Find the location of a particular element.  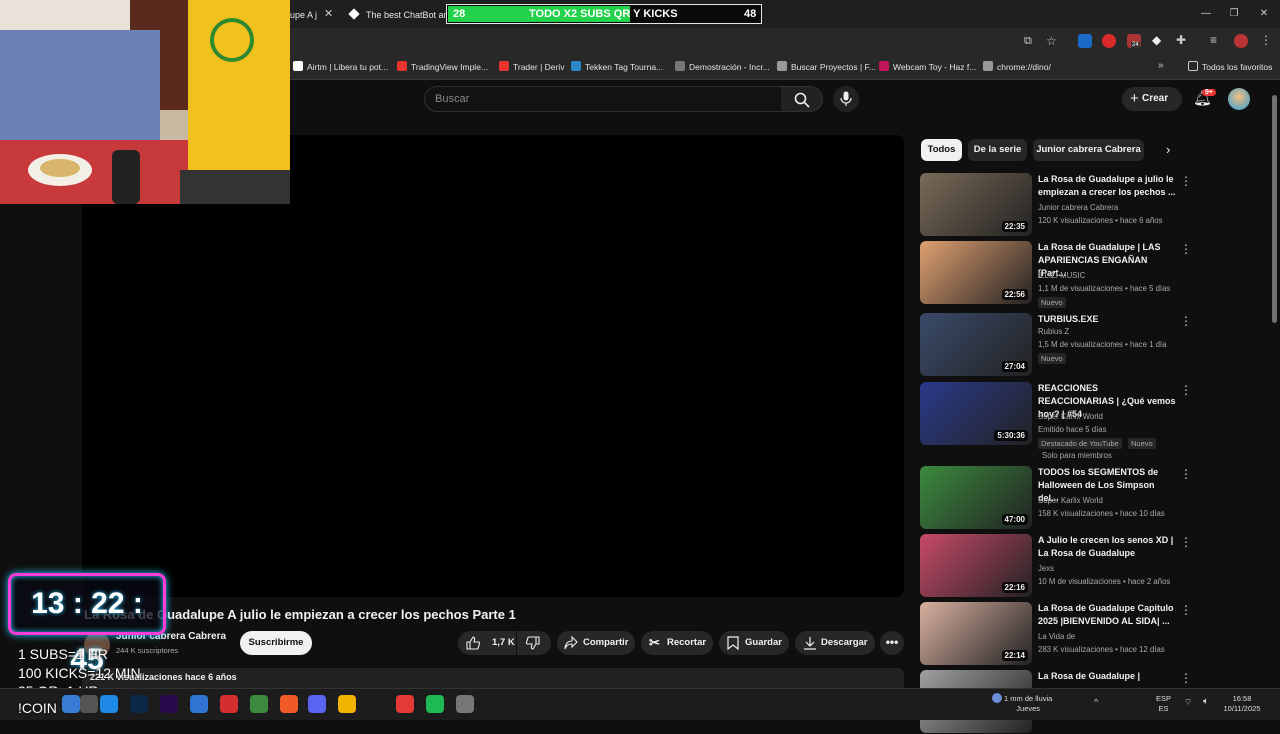

close-icon: ✕ is located at coordinates (328, 13).